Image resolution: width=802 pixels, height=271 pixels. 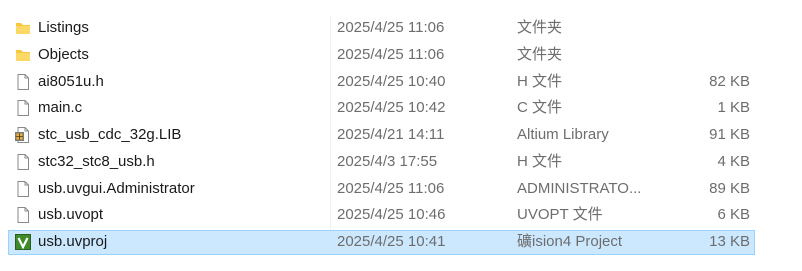 What do you see at coordinates (733, 108) in the screenshot?
I see `file-size: 1 KB` at bounding box center [733, 108].